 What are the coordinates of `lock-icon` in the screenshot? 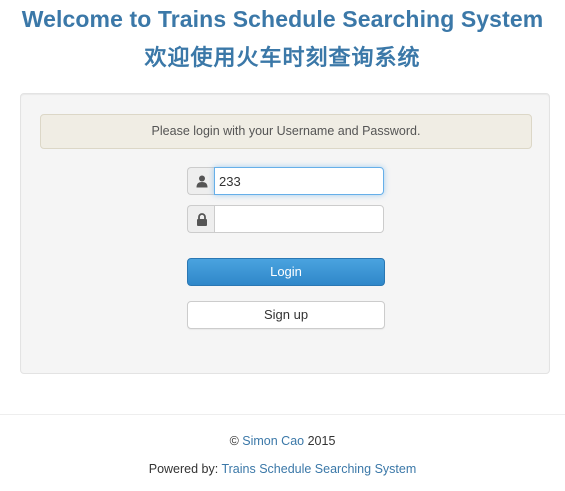 It's located at (201, 219).